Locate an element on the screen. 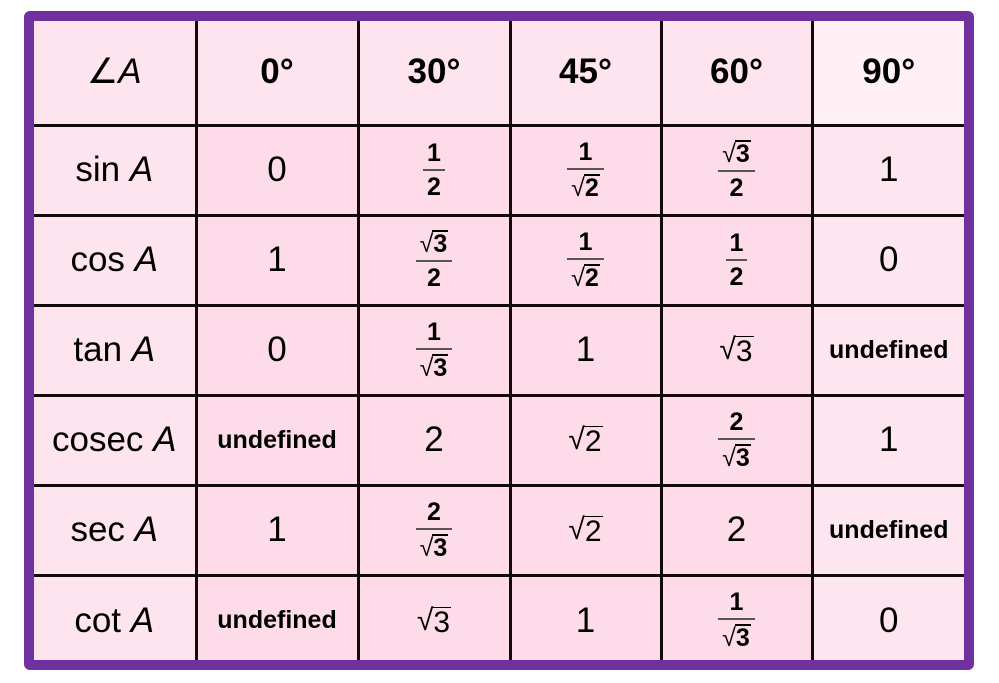  value-cell-tan-60: √ 3 is located at coordinates (736, 350).